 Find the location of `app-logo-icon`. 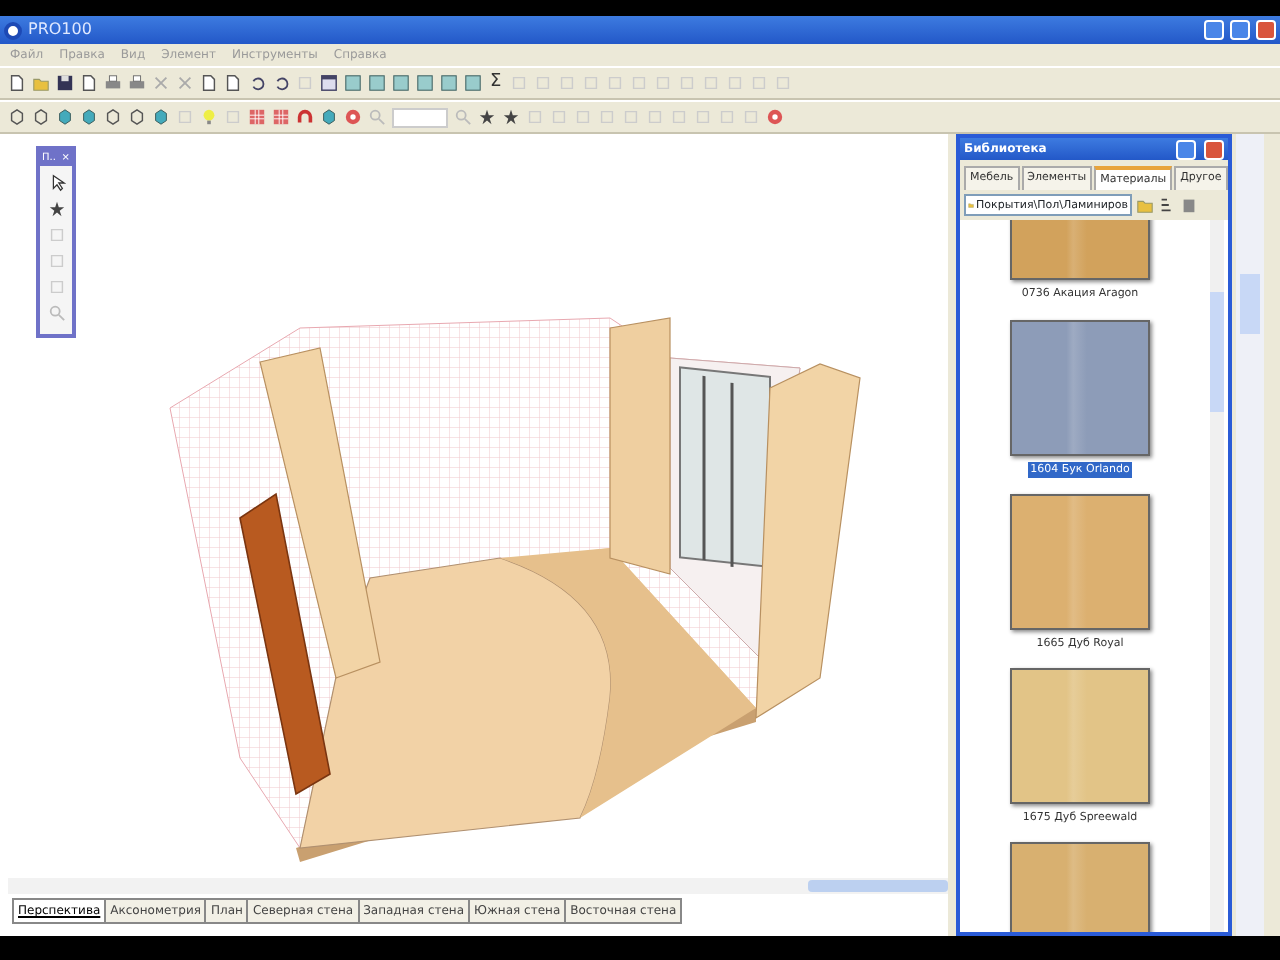

app-logo-icon is located at coordinates (13, 30).